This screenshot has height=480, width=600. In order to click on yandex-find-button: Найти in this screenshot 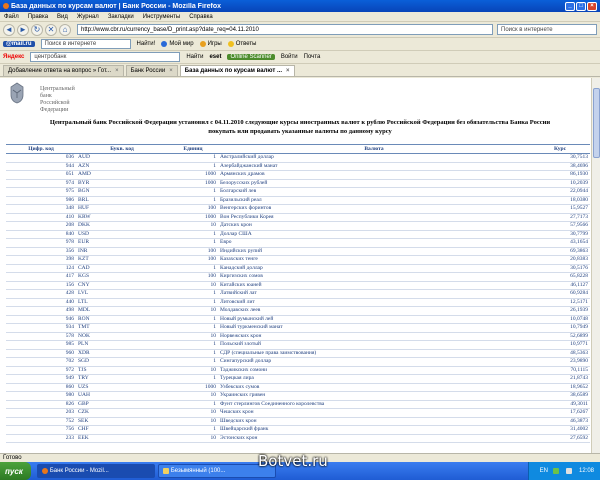, I will do `click(194, 57)`.